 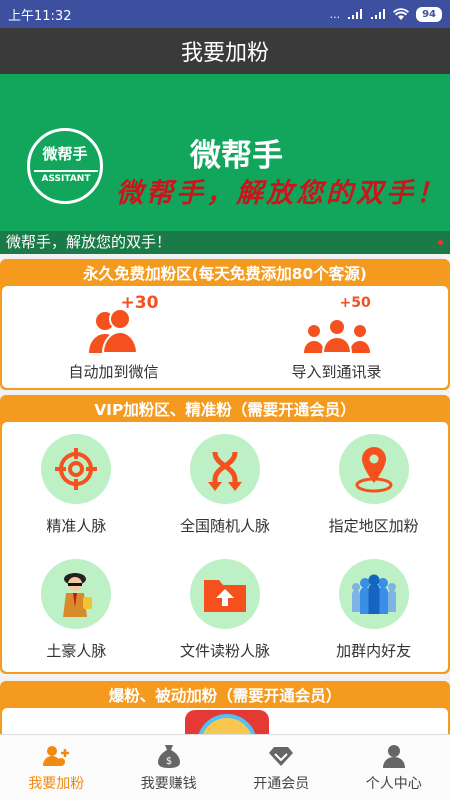 I want to click on region-contacts-button: 指定地区加粉, so click(x=373, y=484).